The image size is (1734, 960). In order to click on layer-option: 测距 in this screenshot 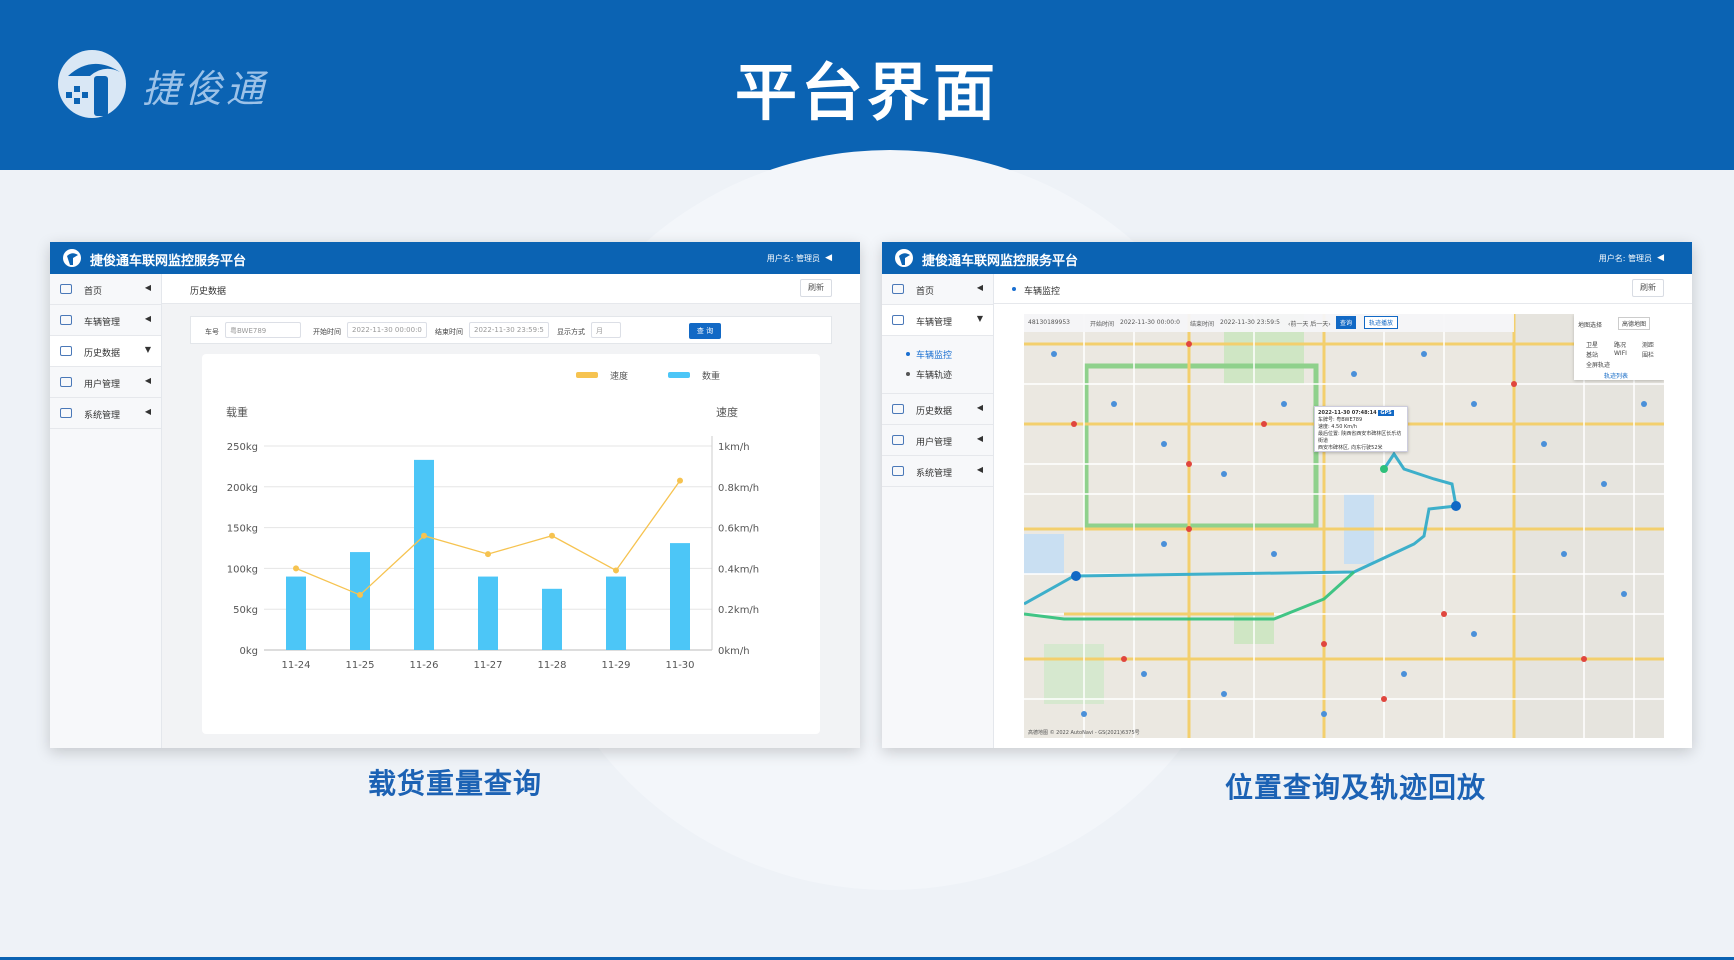, I will do `click(1648, 344)`.